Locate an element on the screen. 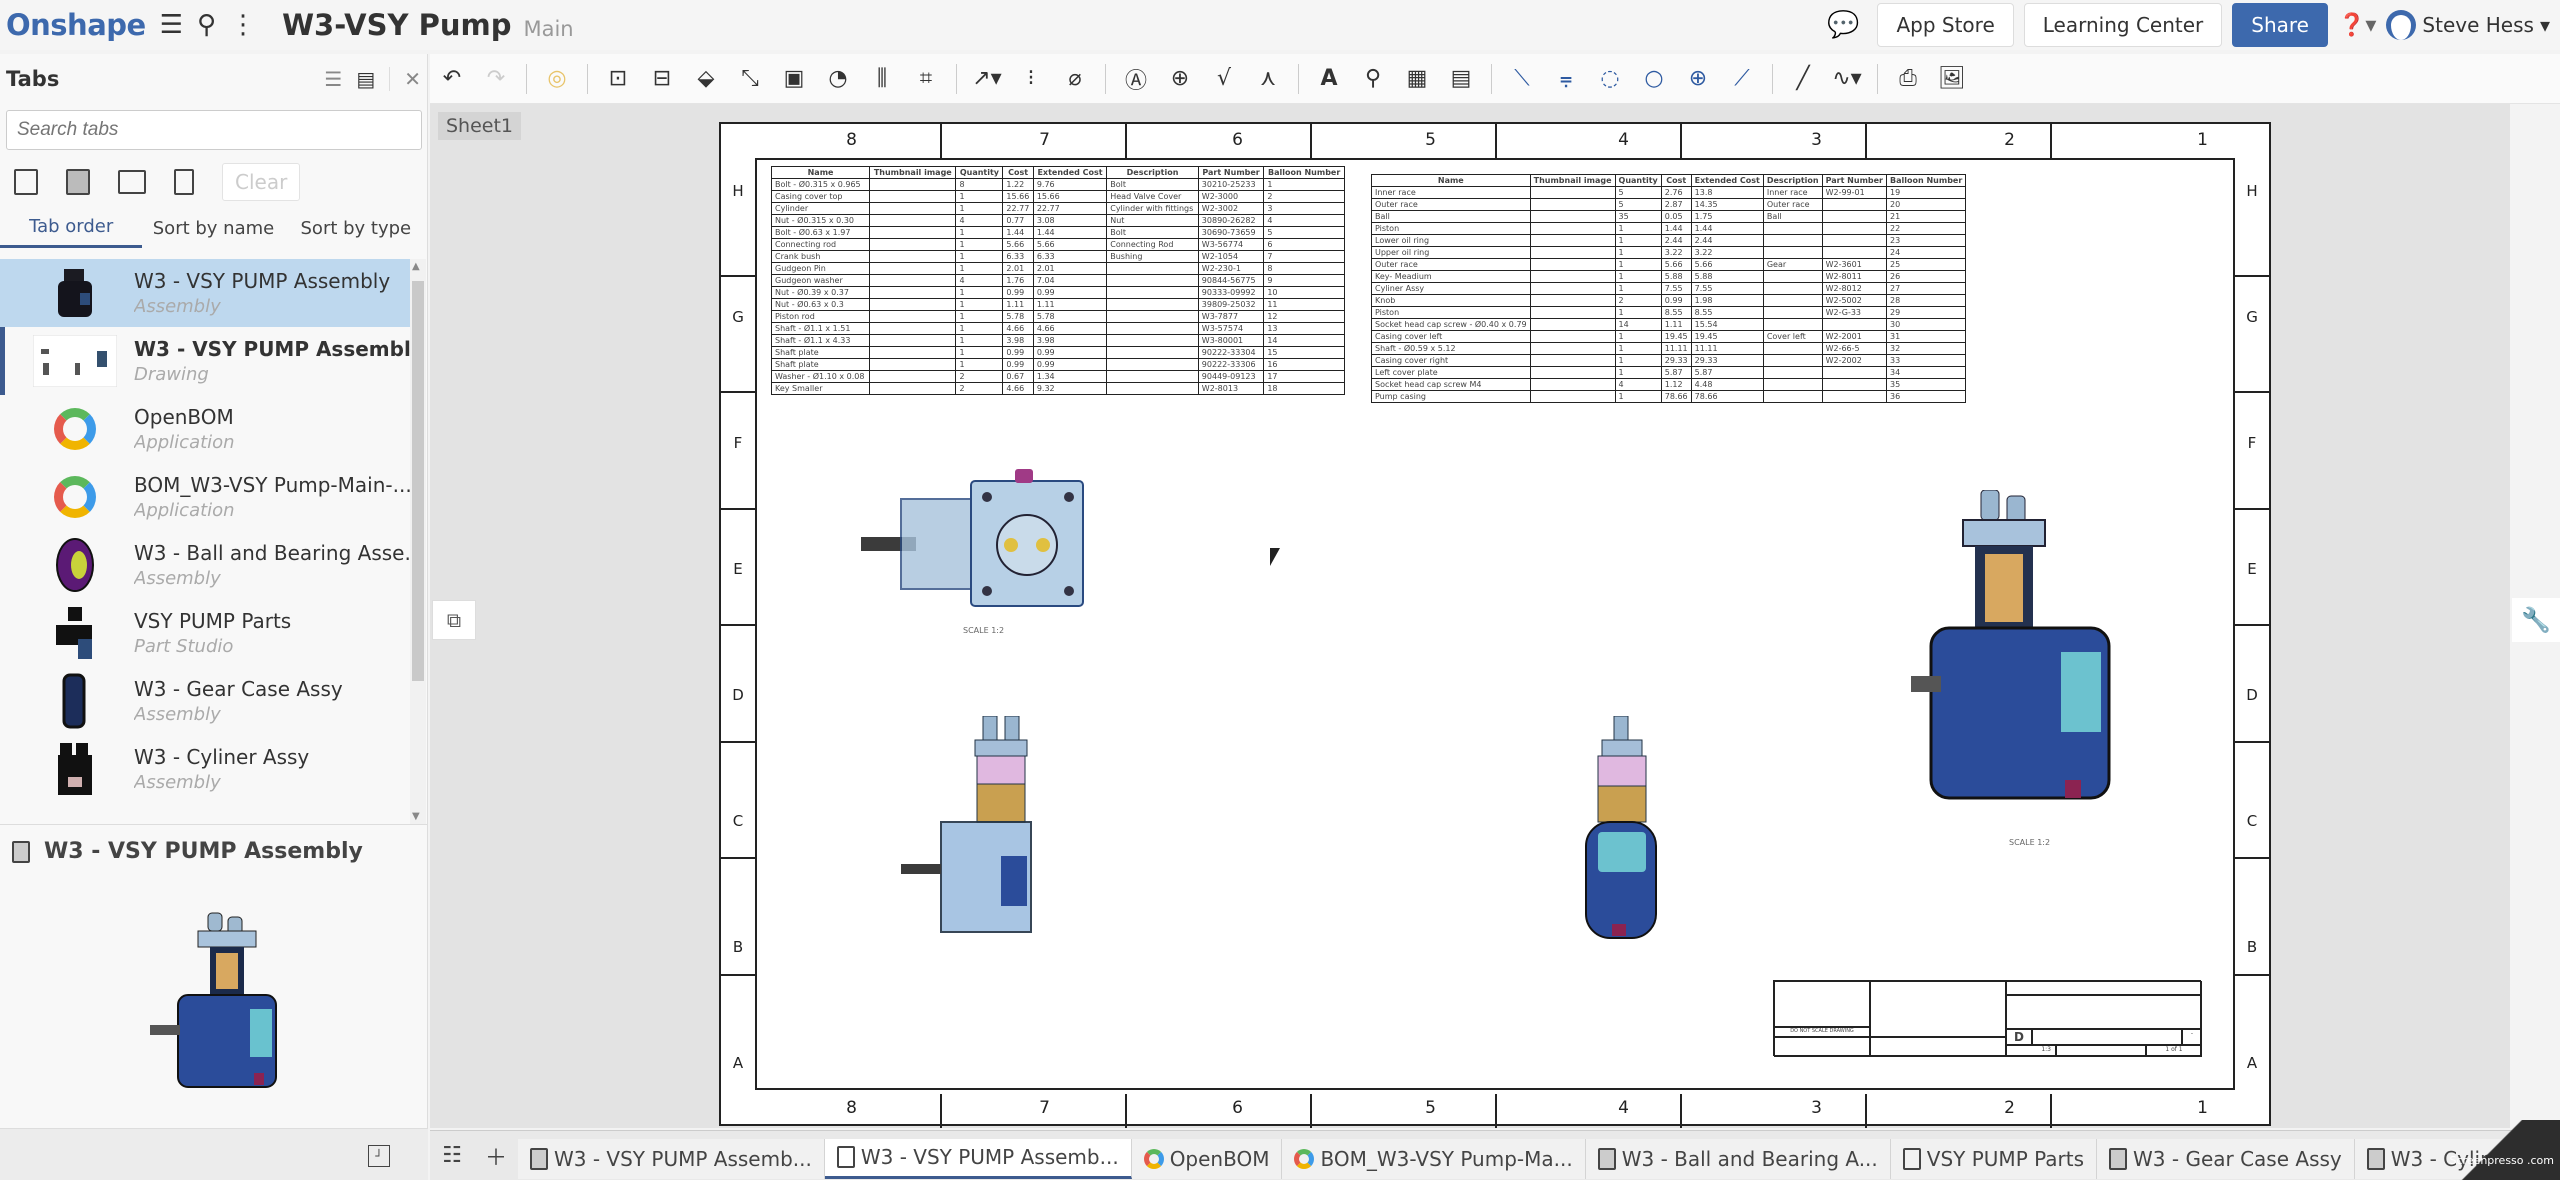  projected-view-icon: ⊟ is located at coordinates (662, 79).